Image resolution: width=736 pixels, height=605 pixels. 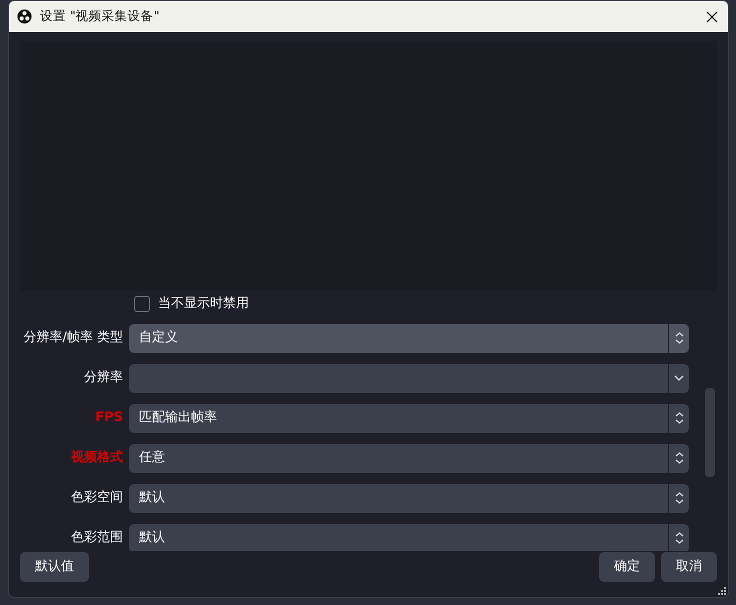 I want to click on field-label: 分辨率/帧率 类型, so click(x=73, y=338).